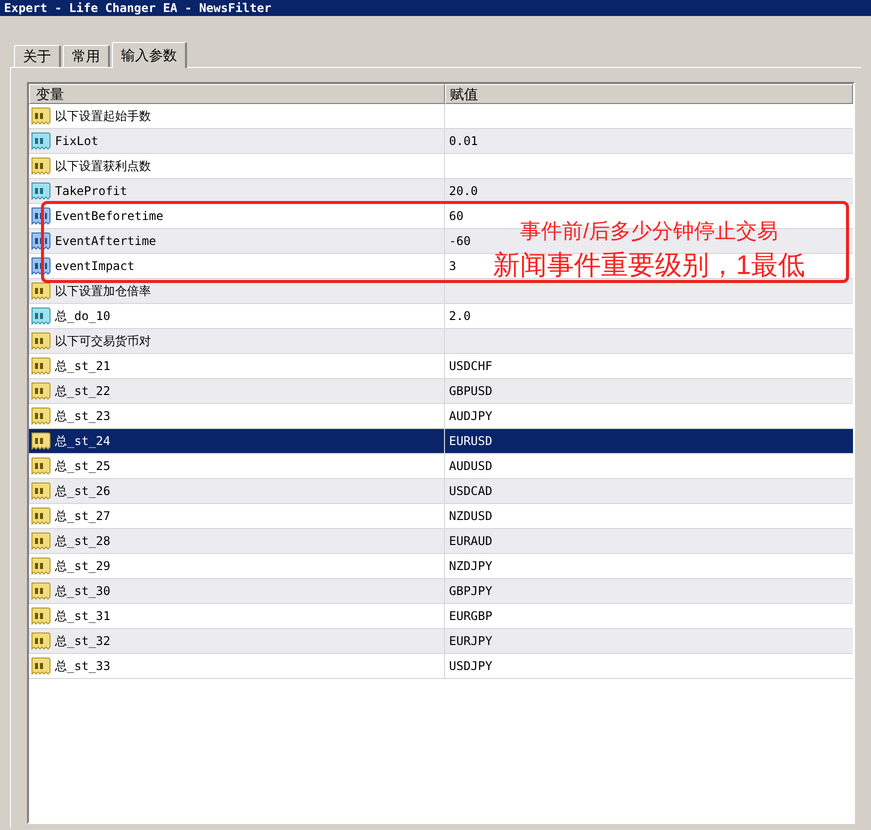  What do you see at coordinates (82, 591) in the screenshot?
I see `variable-name: 总_st_30` at bounding box center [82, 591].